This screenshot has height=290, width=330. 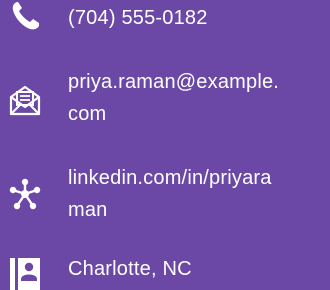 What do you see at coordinates (174, 82) in the screenshot?
I see `email-text-line-1: priya.raman@example.` at bounding box center [174, 82].